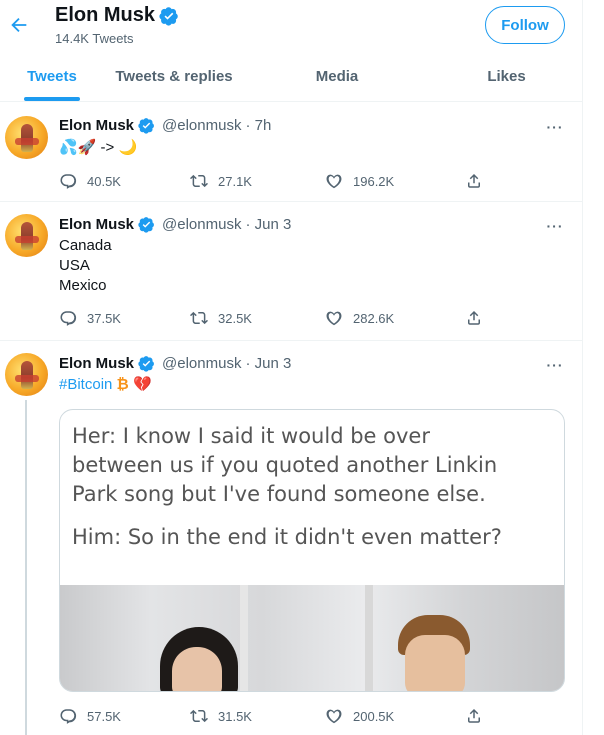 The image size is (604, 735). Describe the element at coordinates (506, 76) in the screenshot. I see `tab-likes: Likes` at that location.